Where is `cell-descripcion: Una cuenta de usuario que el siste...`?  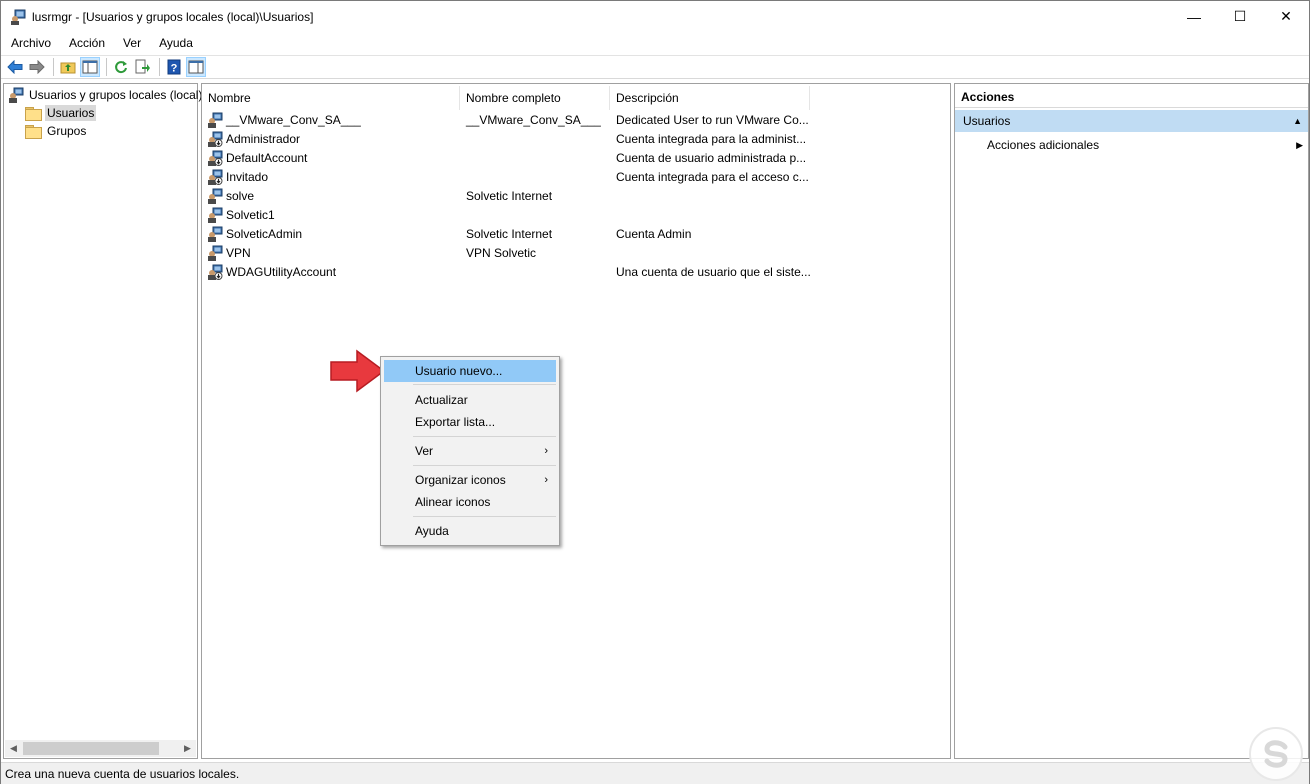
cell-descripcion: Una cuenta de usuario que el siste... is located at coordinates (713, 271).